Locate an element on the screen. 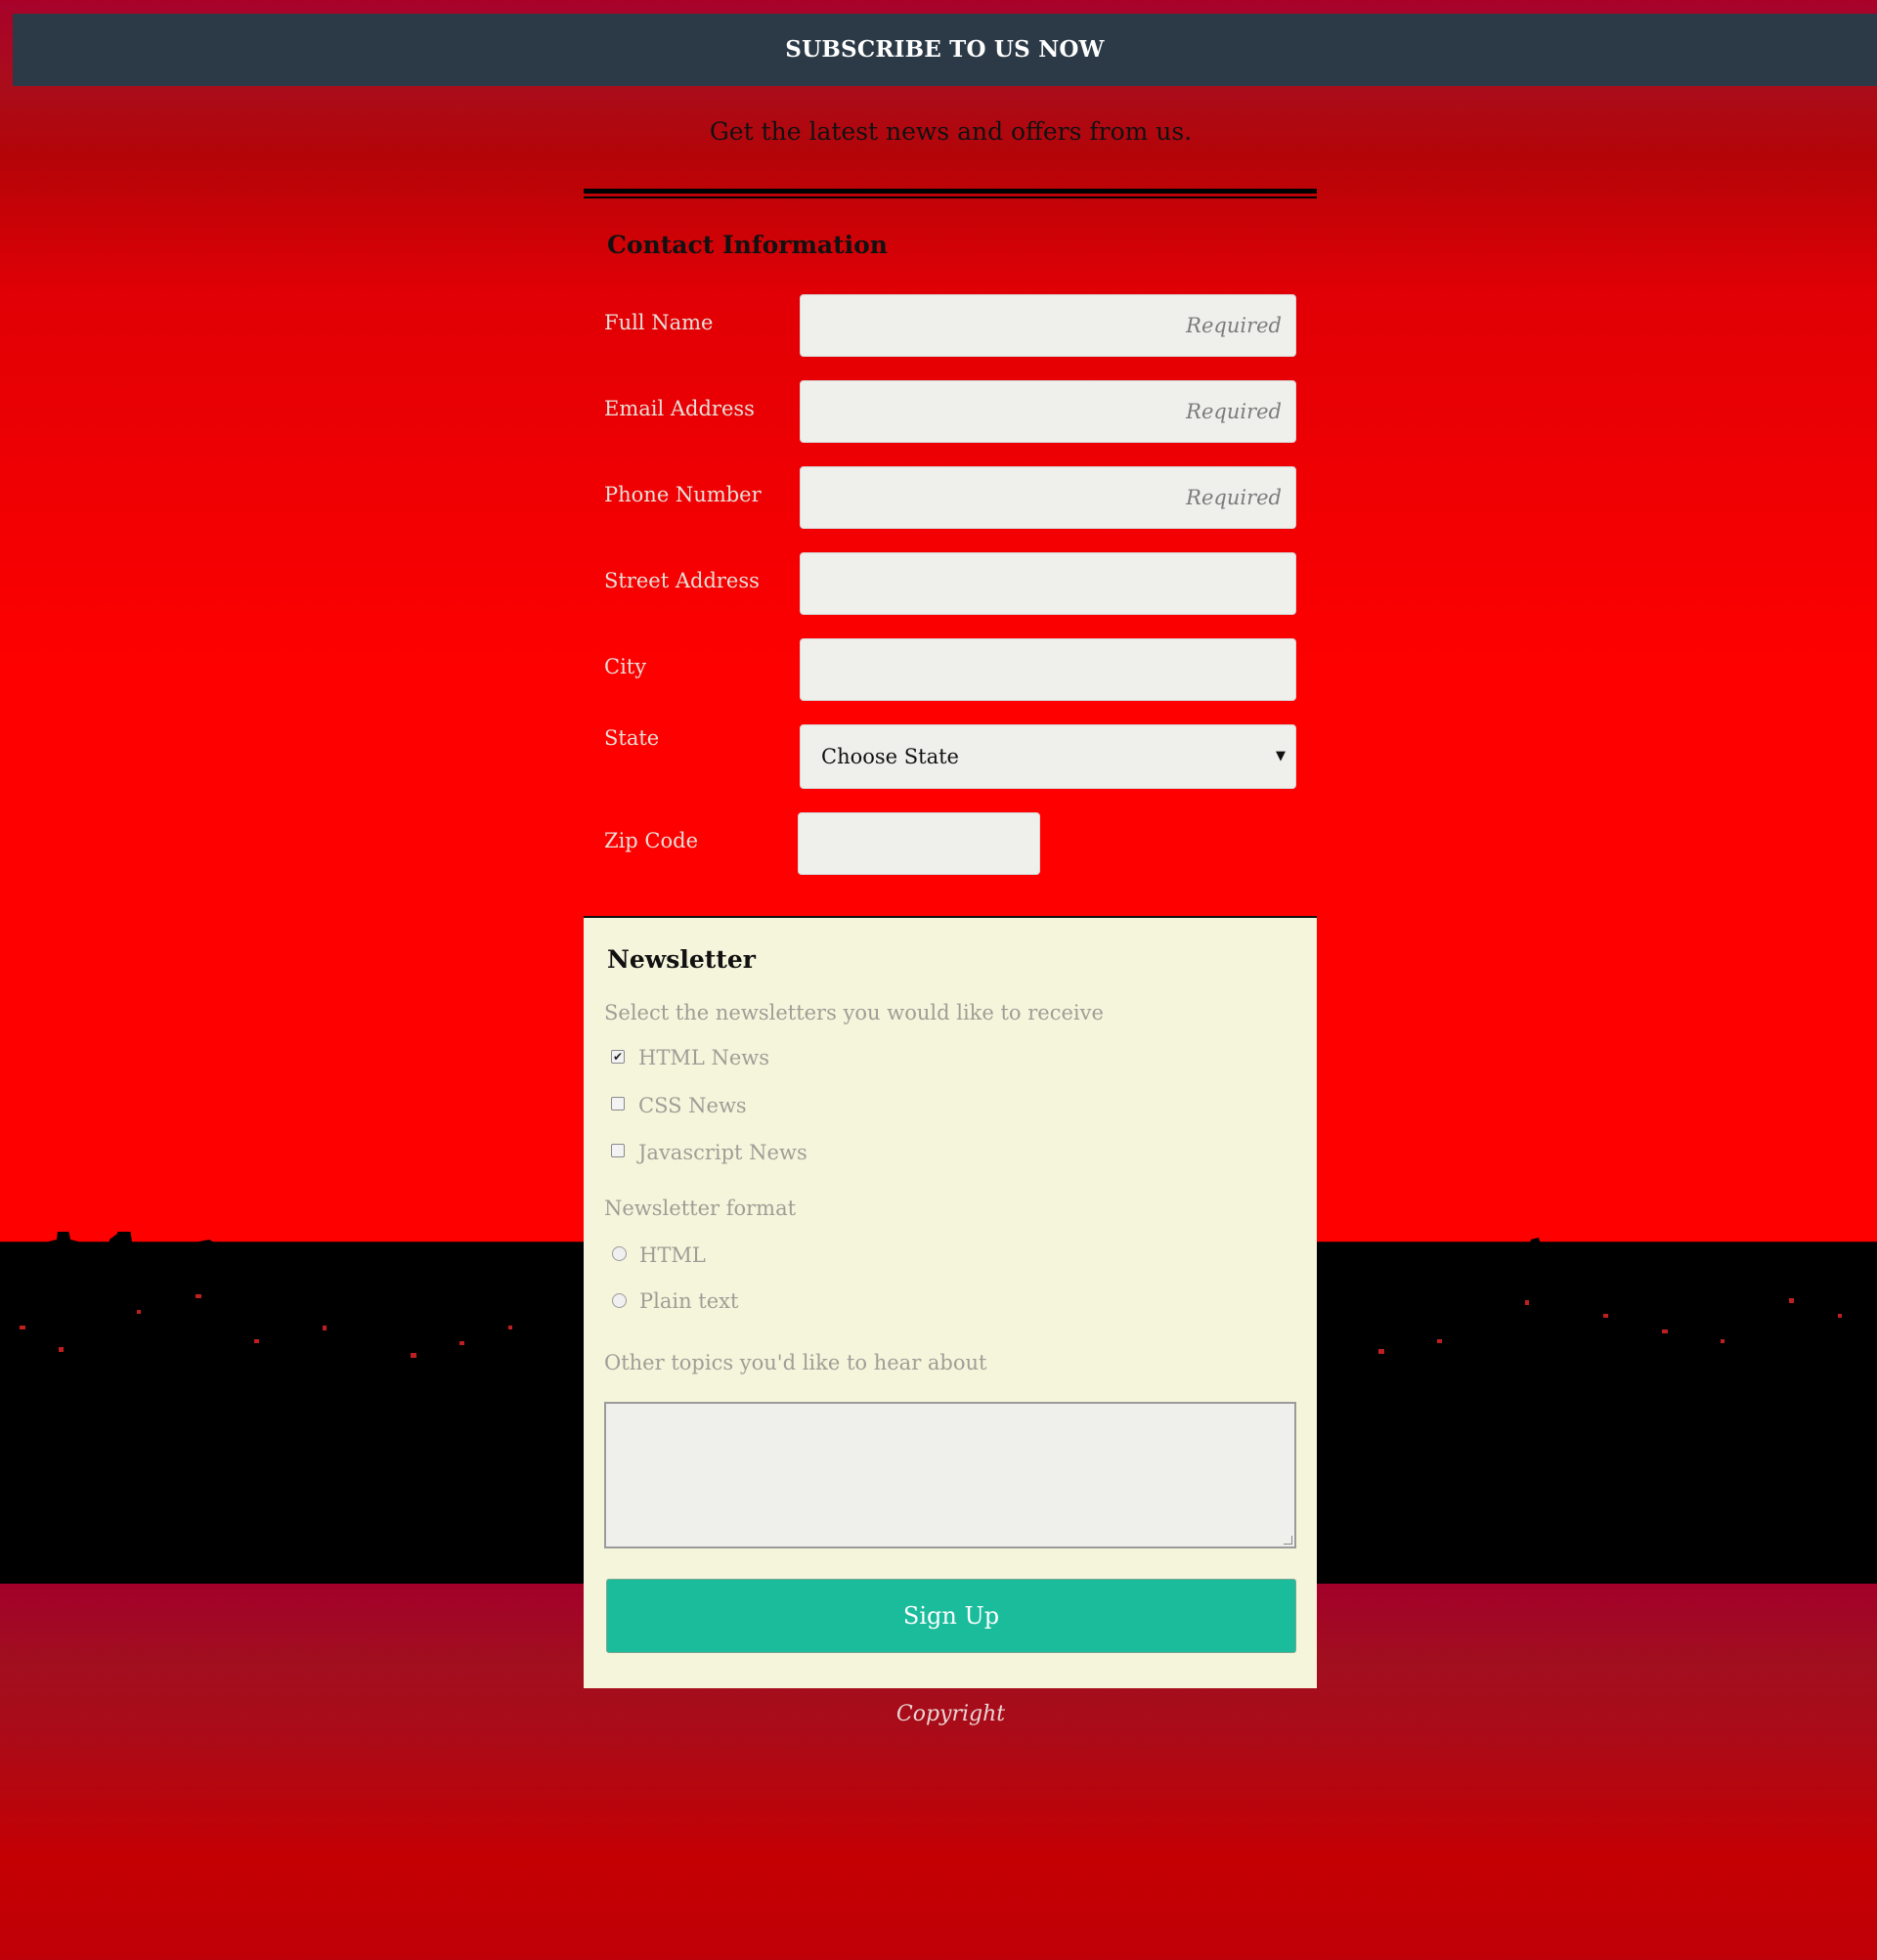 Image resolution: width=1877 pixels, height=1960 pixels. street-address-label: Street Address is located at coordinates (682, 580).